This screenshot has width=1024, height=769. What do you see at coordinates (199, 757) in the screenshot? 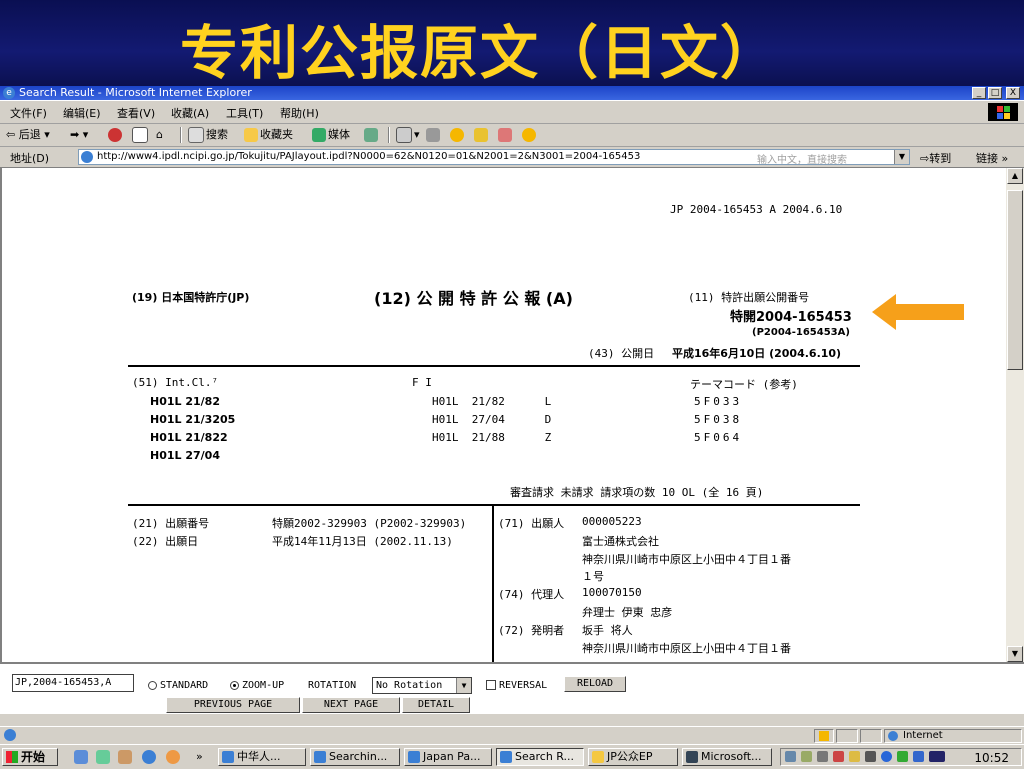
I see `quicklaunch-more: »` at bounding box center [199, 757].